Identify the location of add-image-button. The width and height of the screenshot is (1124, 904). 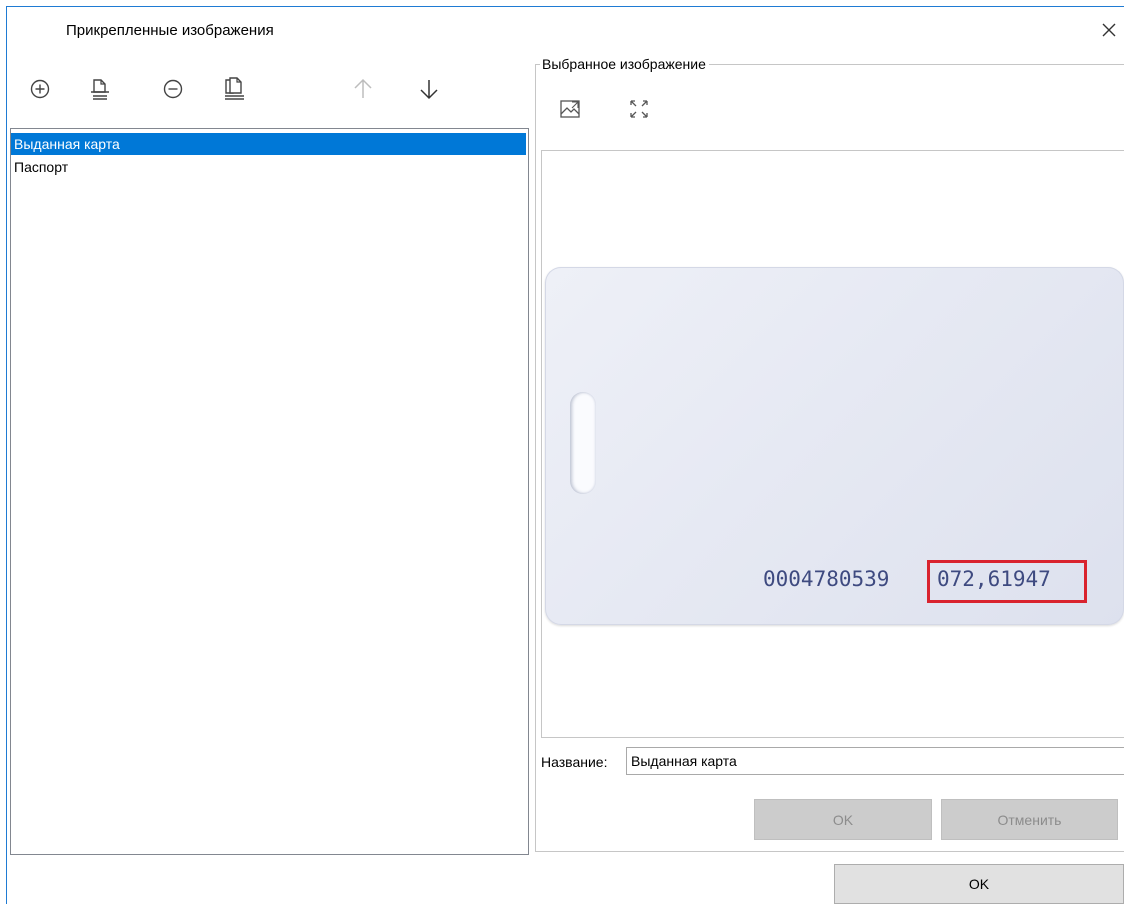
(40, 89).